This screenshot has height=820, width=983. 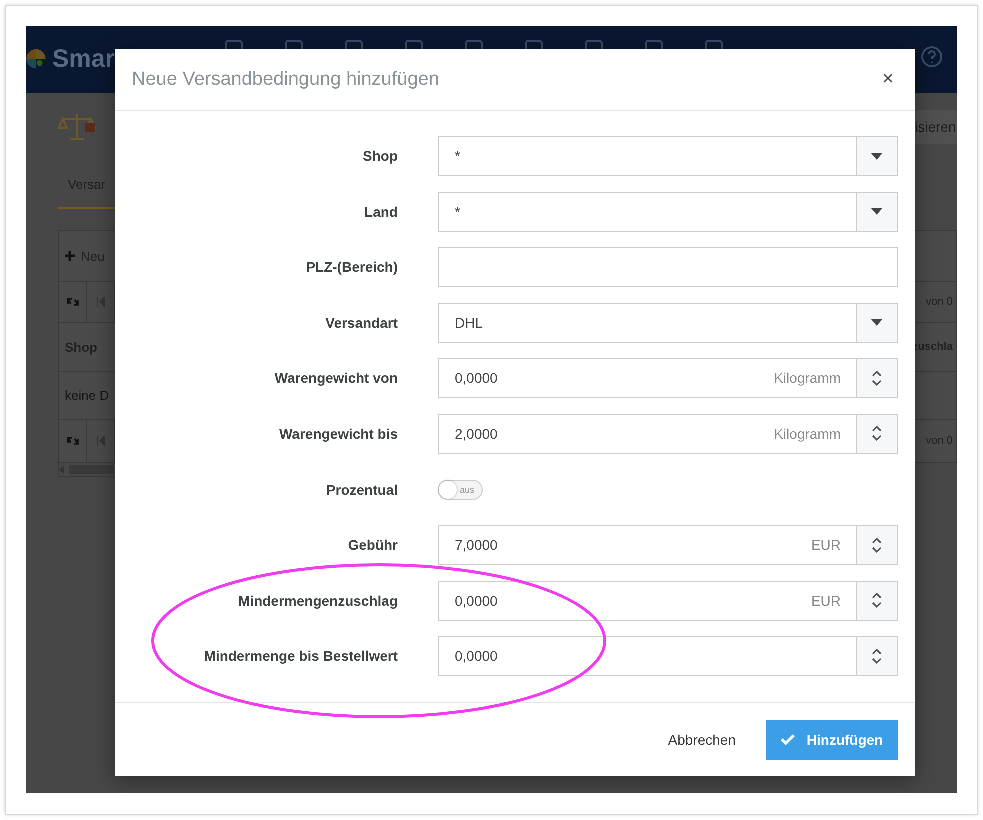 What do you see at coordinates (300, 656) in the screenshot?
I see `field-label: Mindermenge bis Bestellwert` at bounding box center [300, 656].